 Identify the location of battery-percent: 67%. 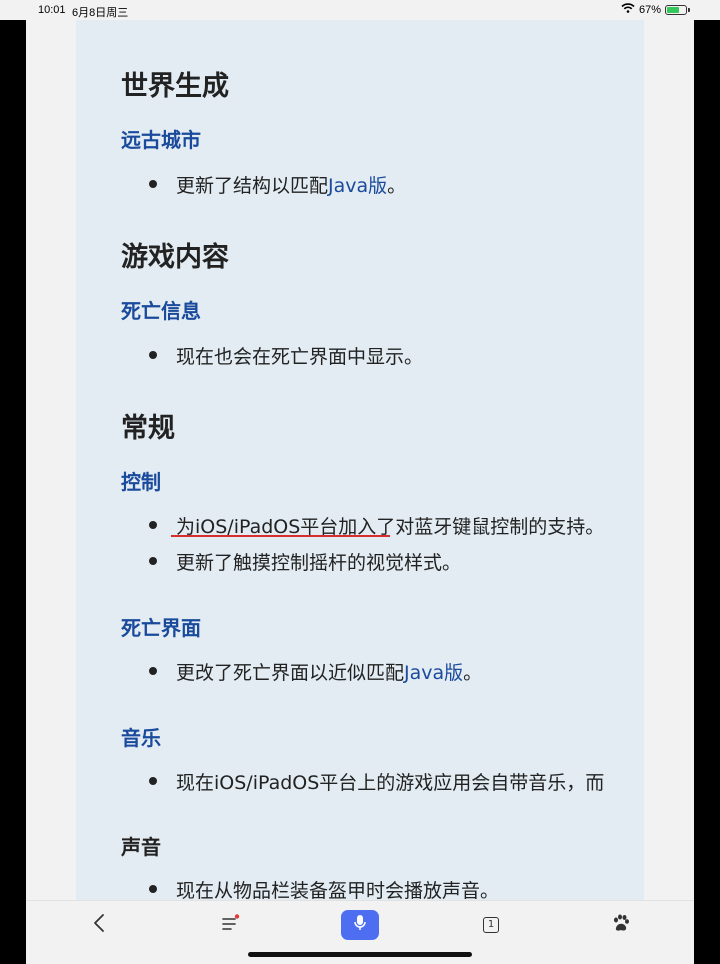
(649, 9).